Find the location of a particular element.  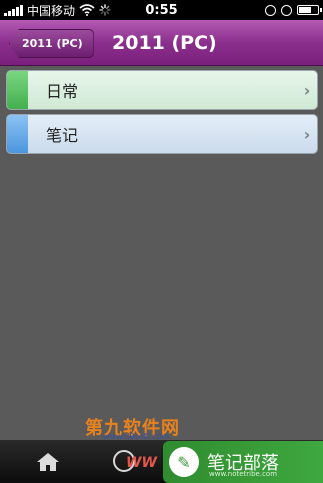

status-time: 0:55 is located at coordinates (161, 10).